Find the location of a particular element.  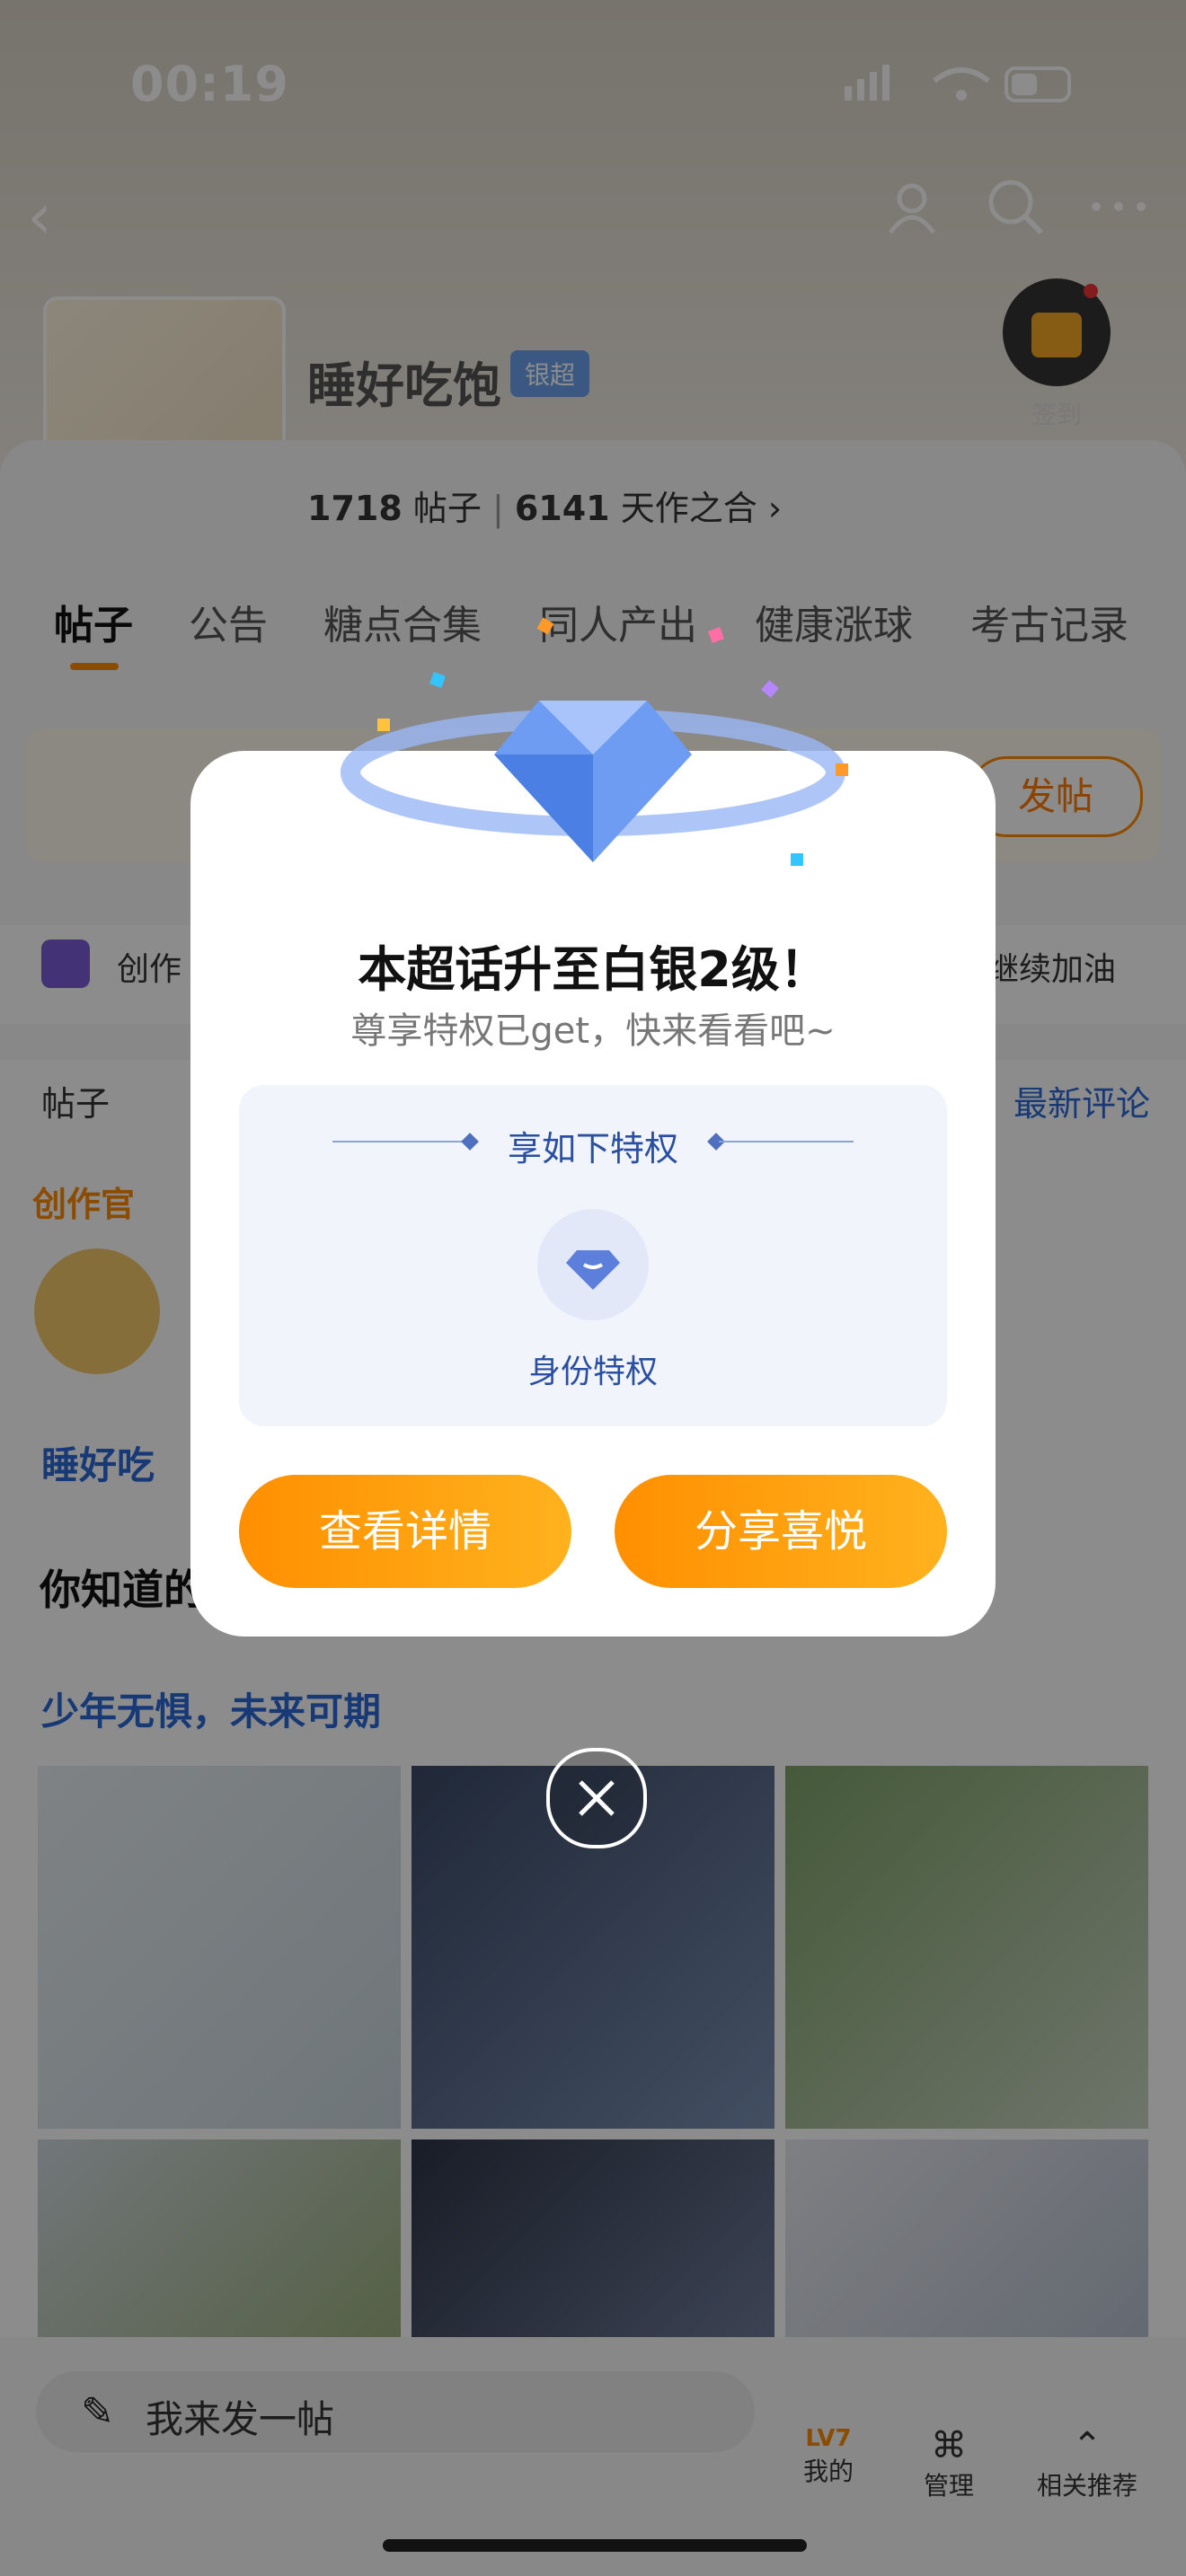

modal-subtitle: 尊享特权已get，快来看看吧~ is located at coordinates (593, 1031).